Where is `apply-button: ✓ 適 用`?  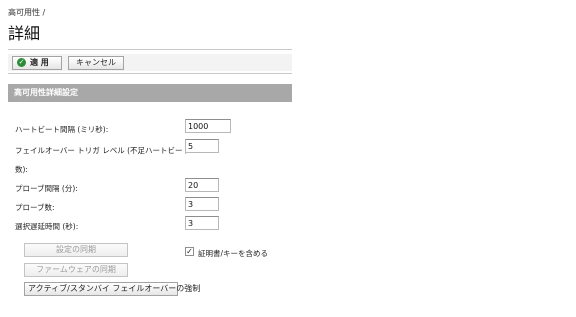
apply-button: ✓ 適 用 is located at coordinates (37, 63).